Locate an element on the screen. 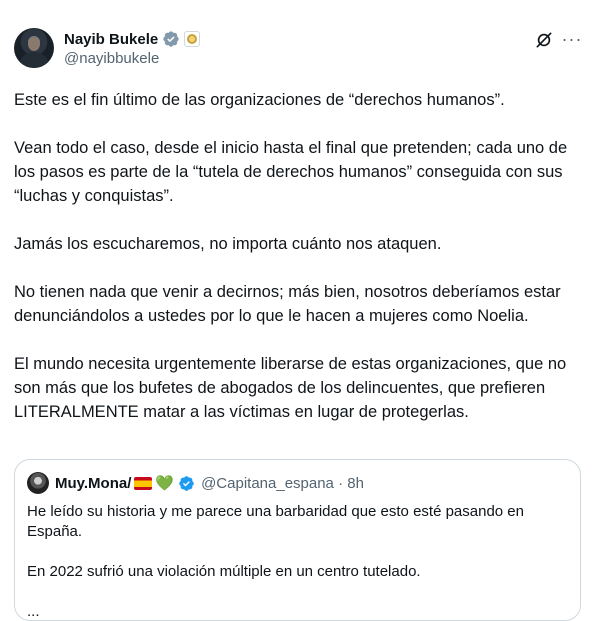 This screenshot has width=609, height=621. affiliate-seal is located at coordinates (192, 39).